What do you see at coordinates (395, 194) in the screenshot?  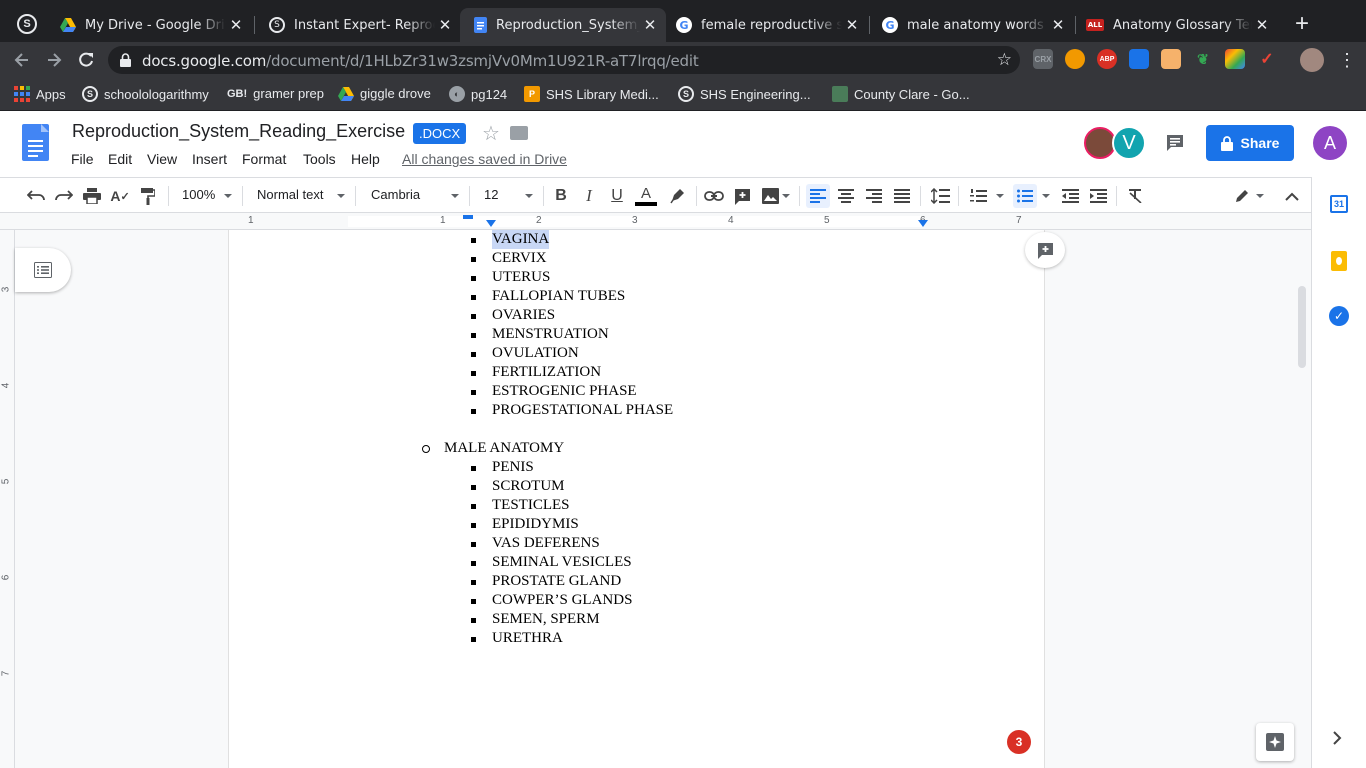 I see `font-select: Cambria` at bounding box center [395, 194].